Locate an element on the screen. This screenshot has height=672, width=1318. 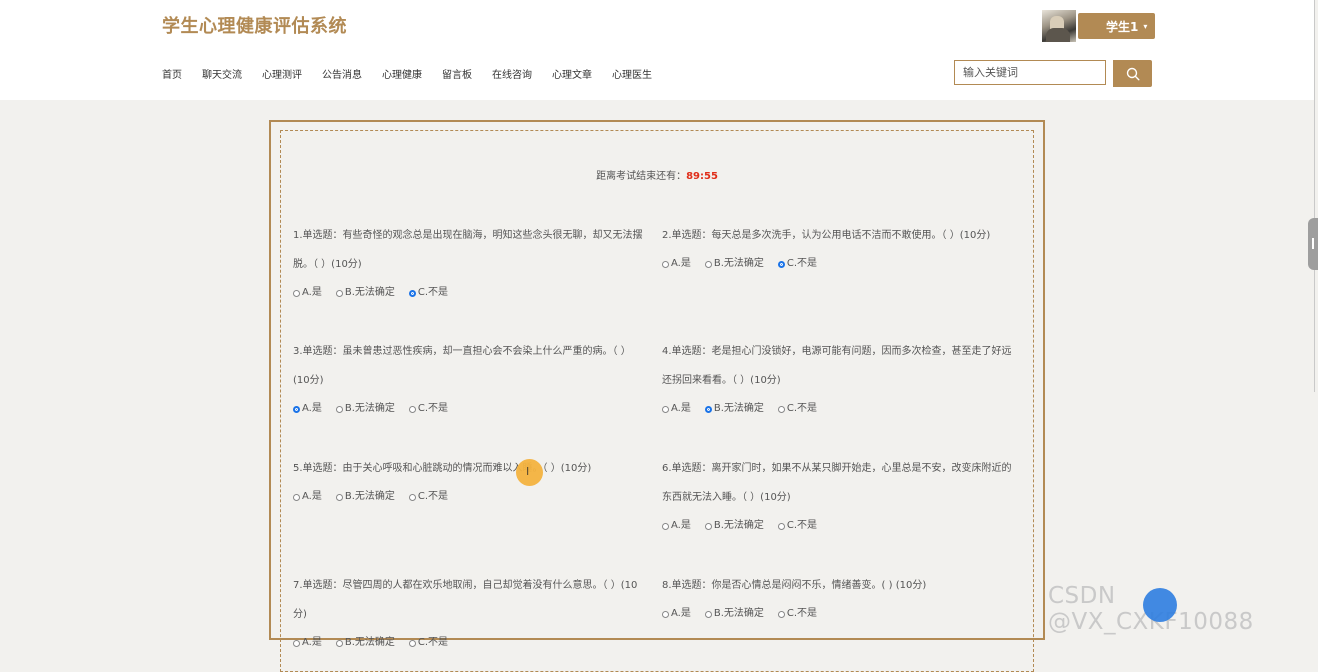
nav-item-online-consult: 在线咨询 is located at coordinates (512, 73).